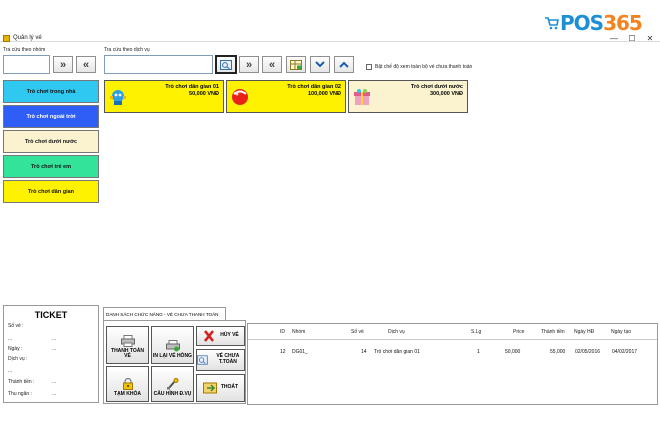 This screenshot has width=660, height=440. What do you see at coordinates (650, 38) in the screenshot?
I see `close-button: ✕` at bounding box center [650, 38].